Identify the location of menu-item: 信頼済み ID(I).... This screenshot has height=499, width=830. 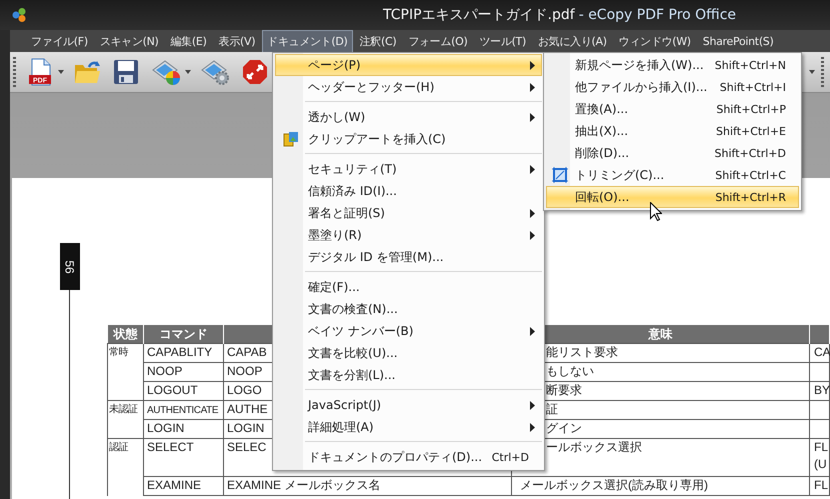
(408, 191).